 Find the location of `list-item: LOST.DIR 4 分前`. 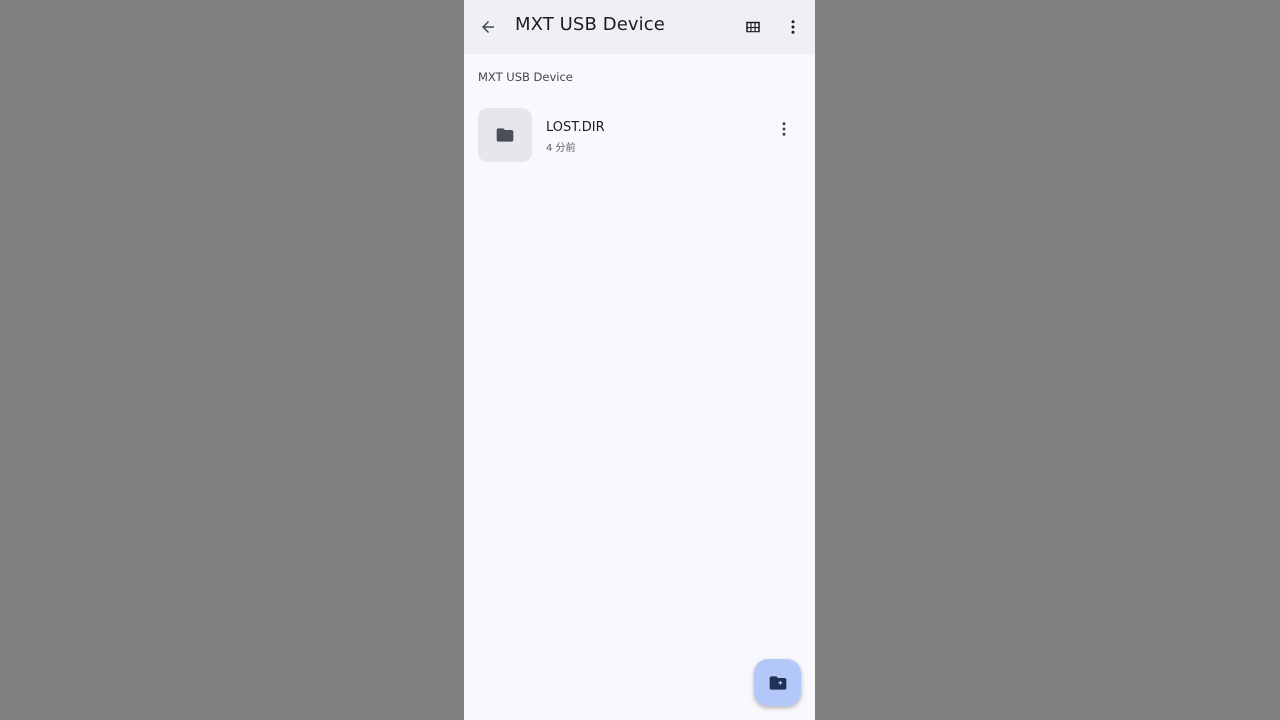

list-item: LOST.DIR 4 分前 is located at coordinates (639, 135).